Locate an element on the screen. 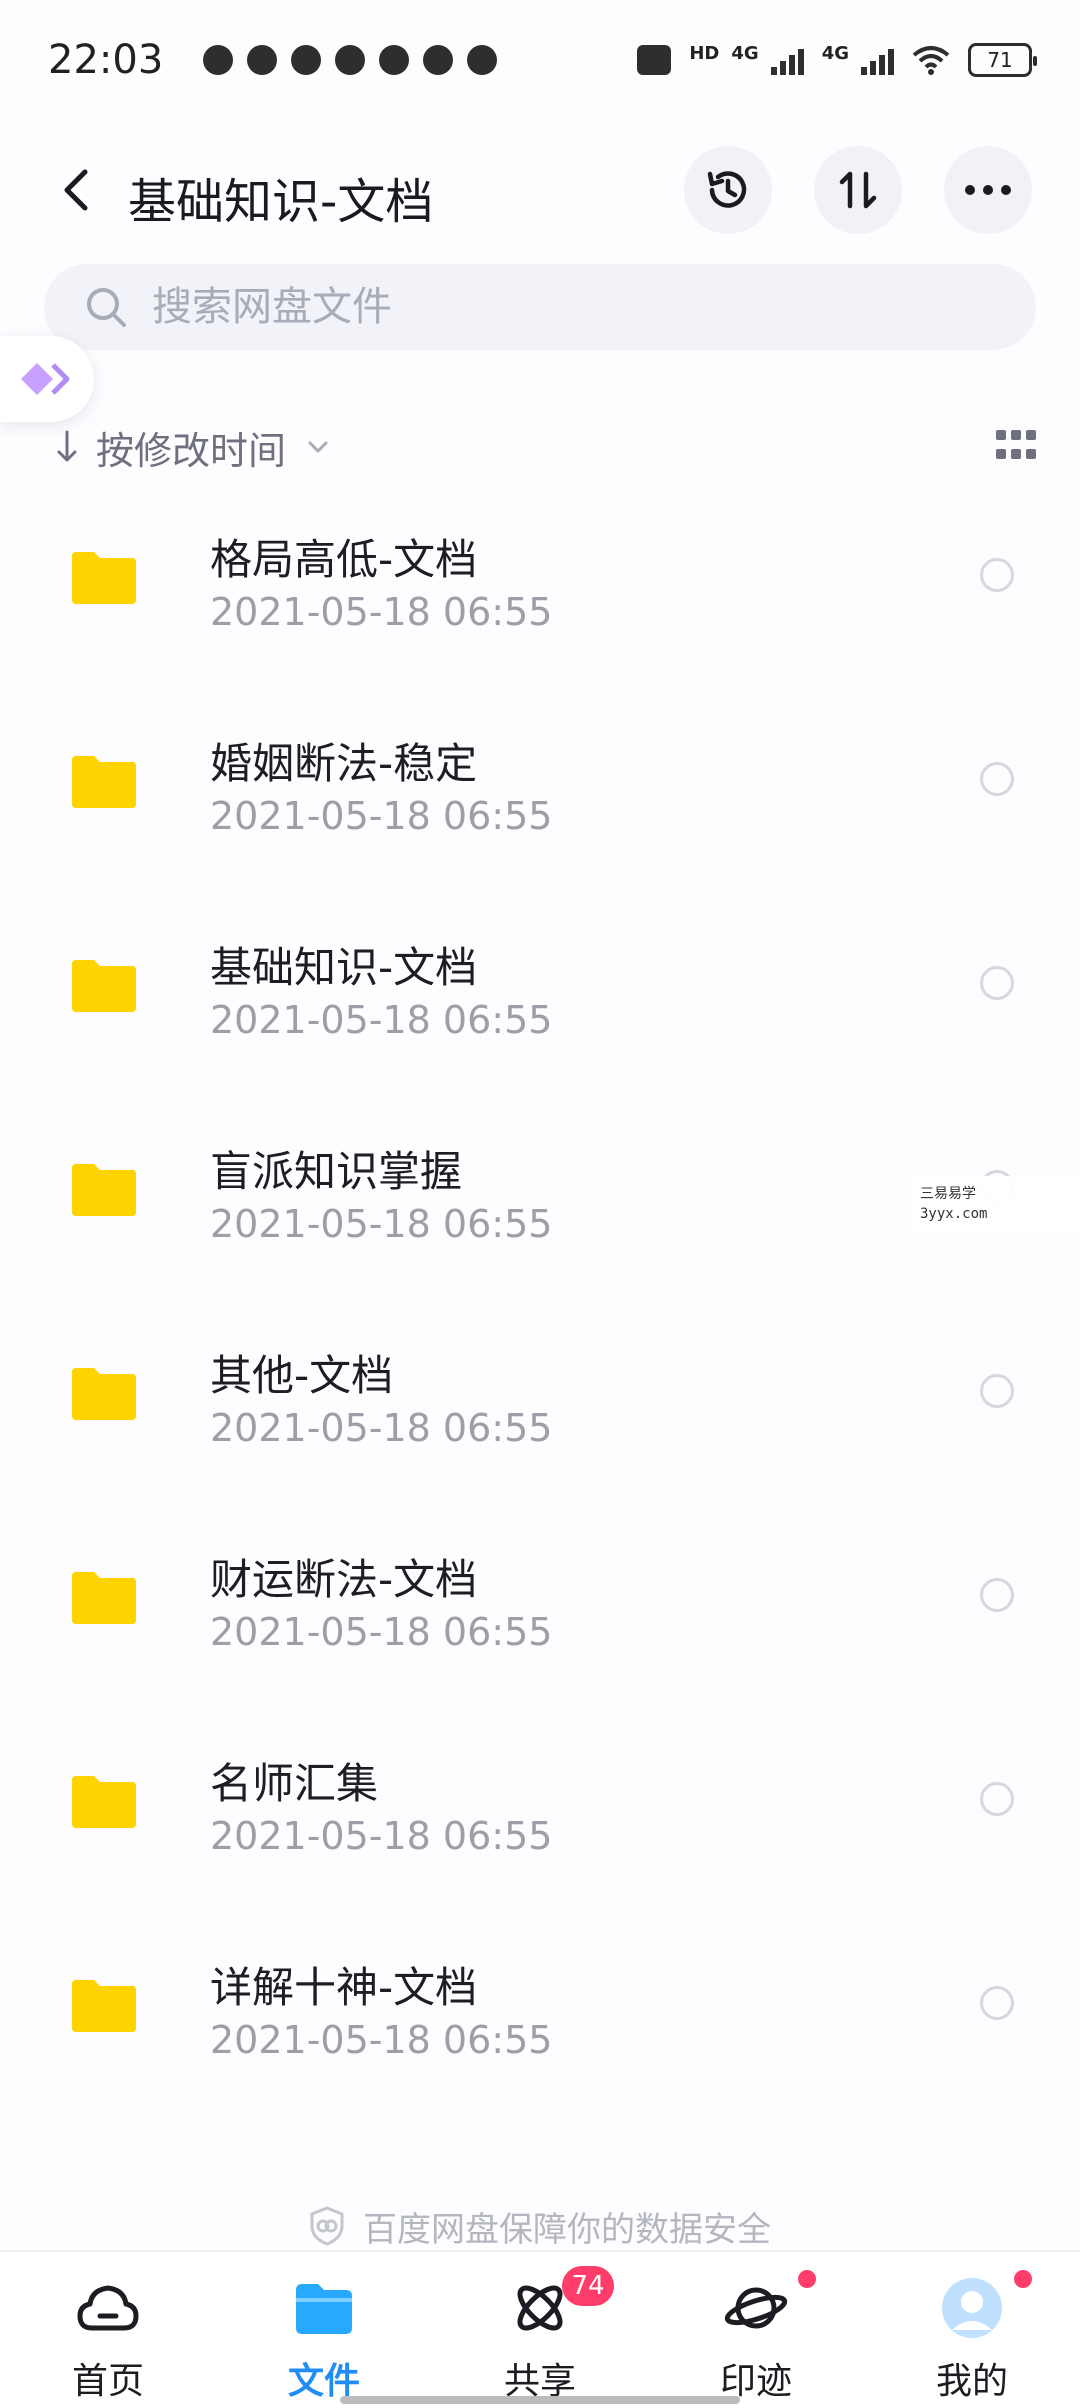 The image size is (1080, 2408). diamond-icon is located at coordinates (45, 379).